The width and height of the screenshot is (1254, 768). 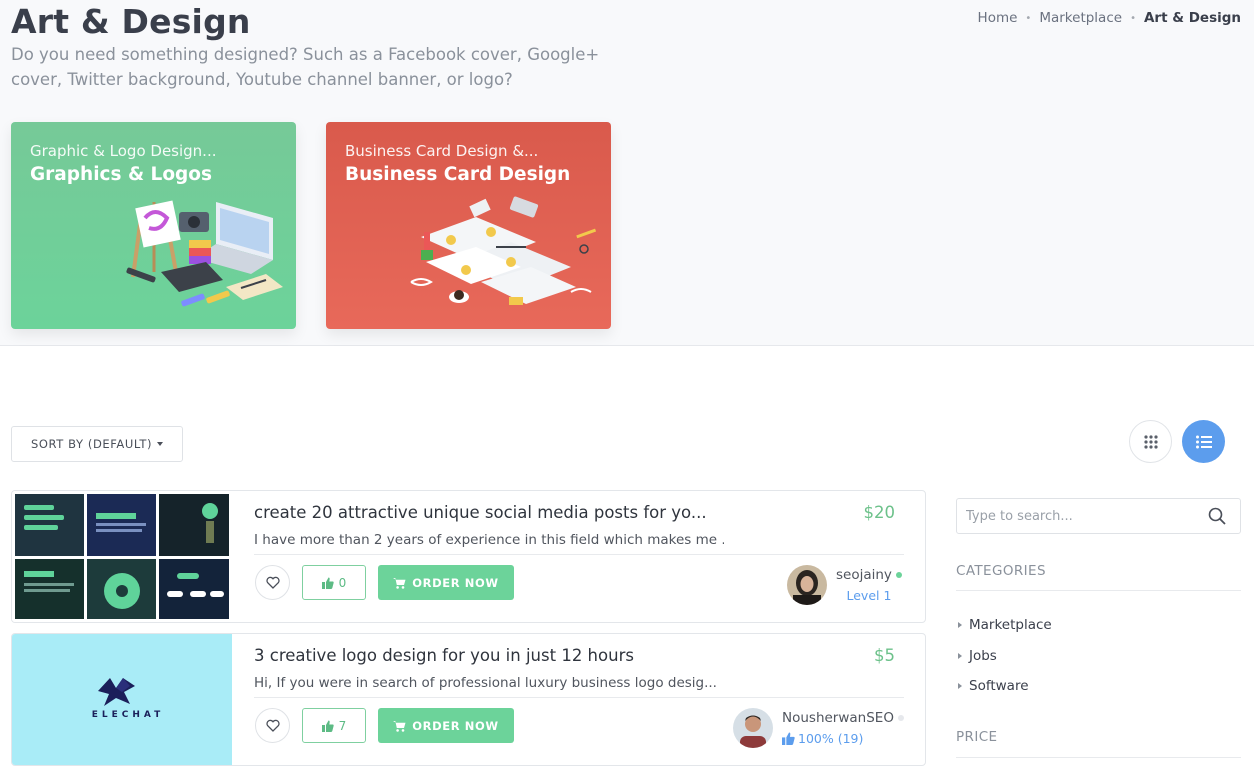 I want to click on seller-name: NousherwanSEO, so click(x=838, y=718).